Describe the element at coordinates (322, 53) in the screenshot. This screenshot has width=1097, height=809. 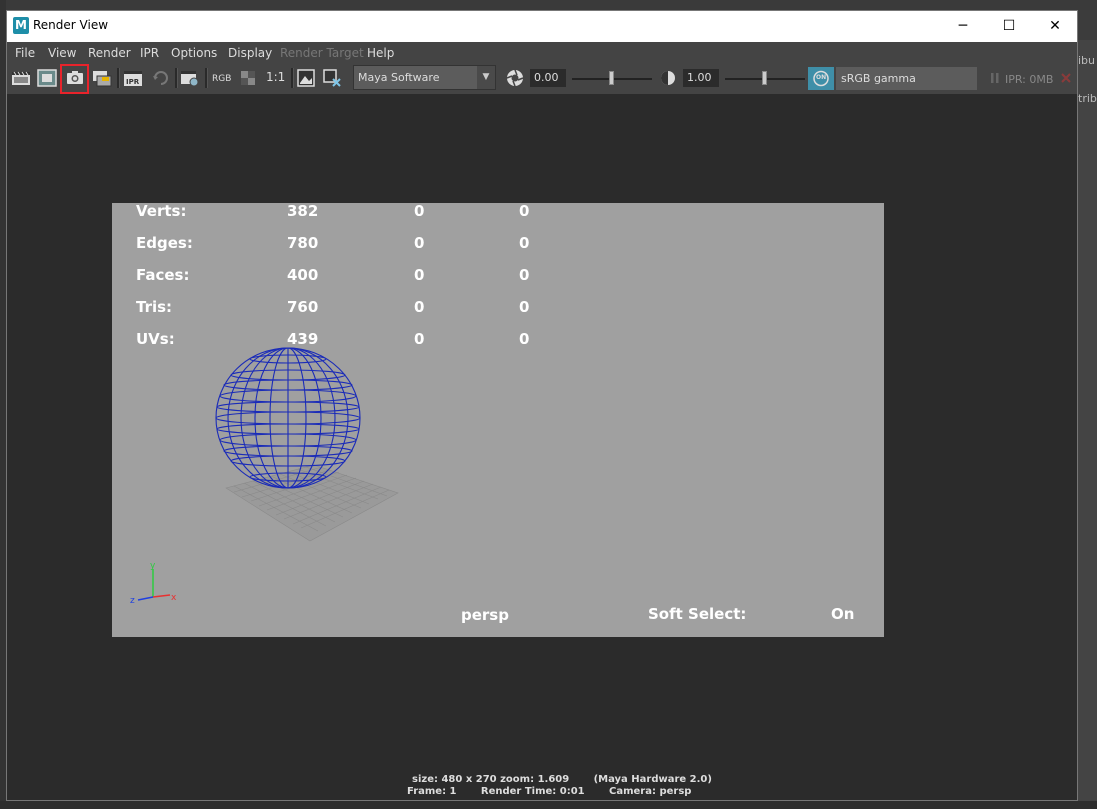
I see `menu-render-target: Render Target` at that location.